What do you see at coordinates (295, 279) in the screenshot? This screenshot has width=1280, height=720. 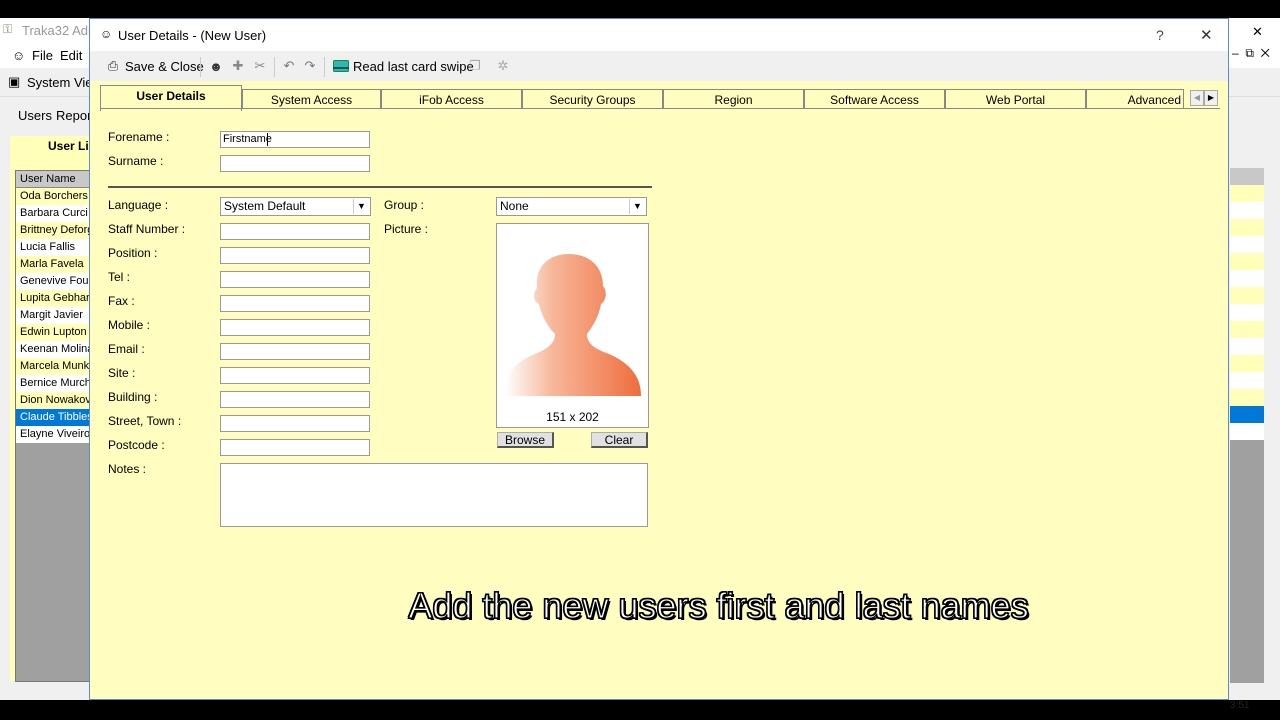 I see `tel-input` at bounding box center [295, 279].